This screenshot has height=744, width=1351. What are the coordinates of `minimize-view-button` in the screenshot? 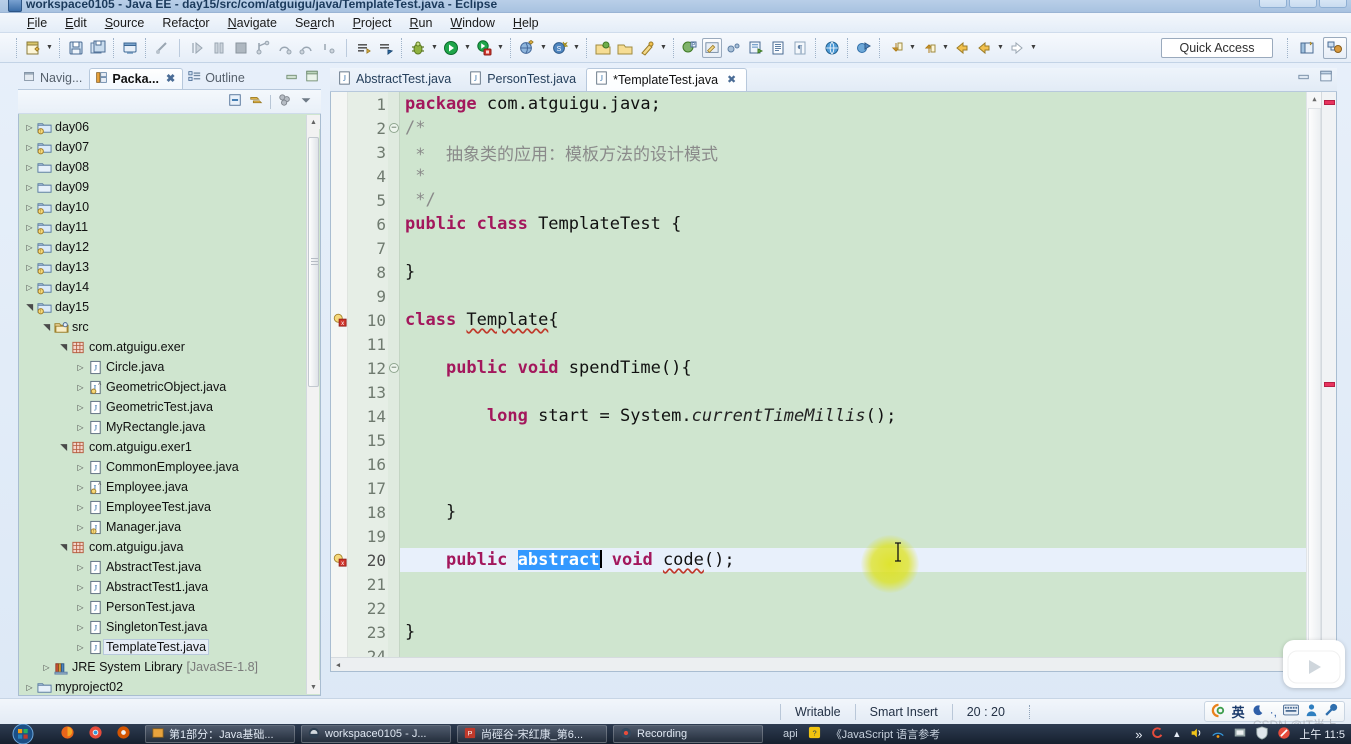 It's located at (292, 78).